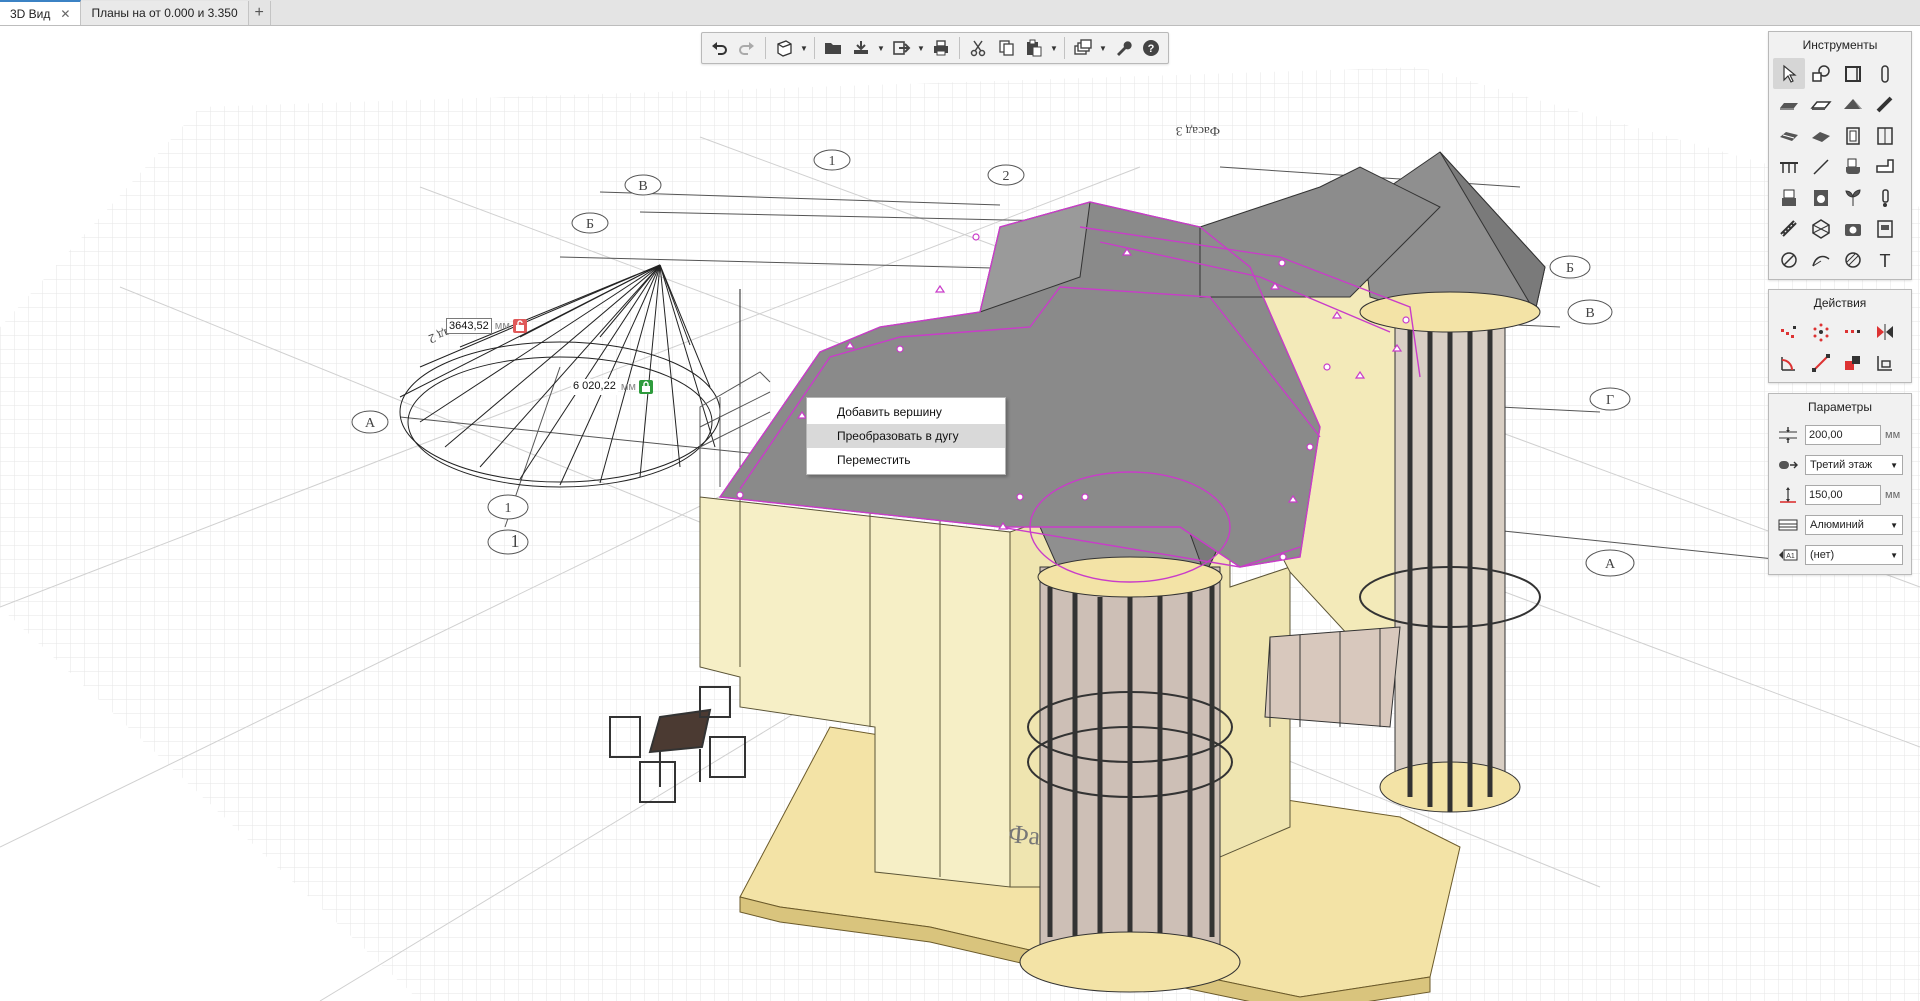 The image size is (1920, 1001). I want to click on scale-icon, so click(1852, 362).